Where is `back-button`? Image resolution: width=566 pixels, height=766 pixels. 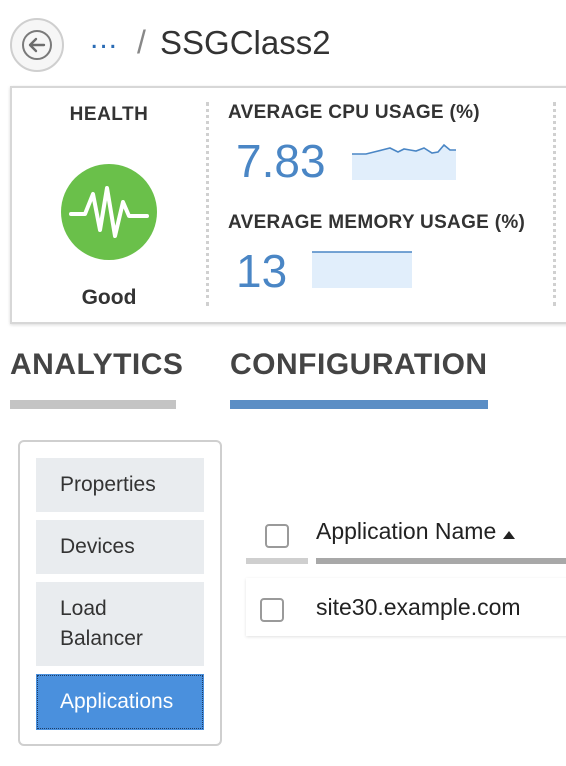 back-button is located at coordinates (37, 45).